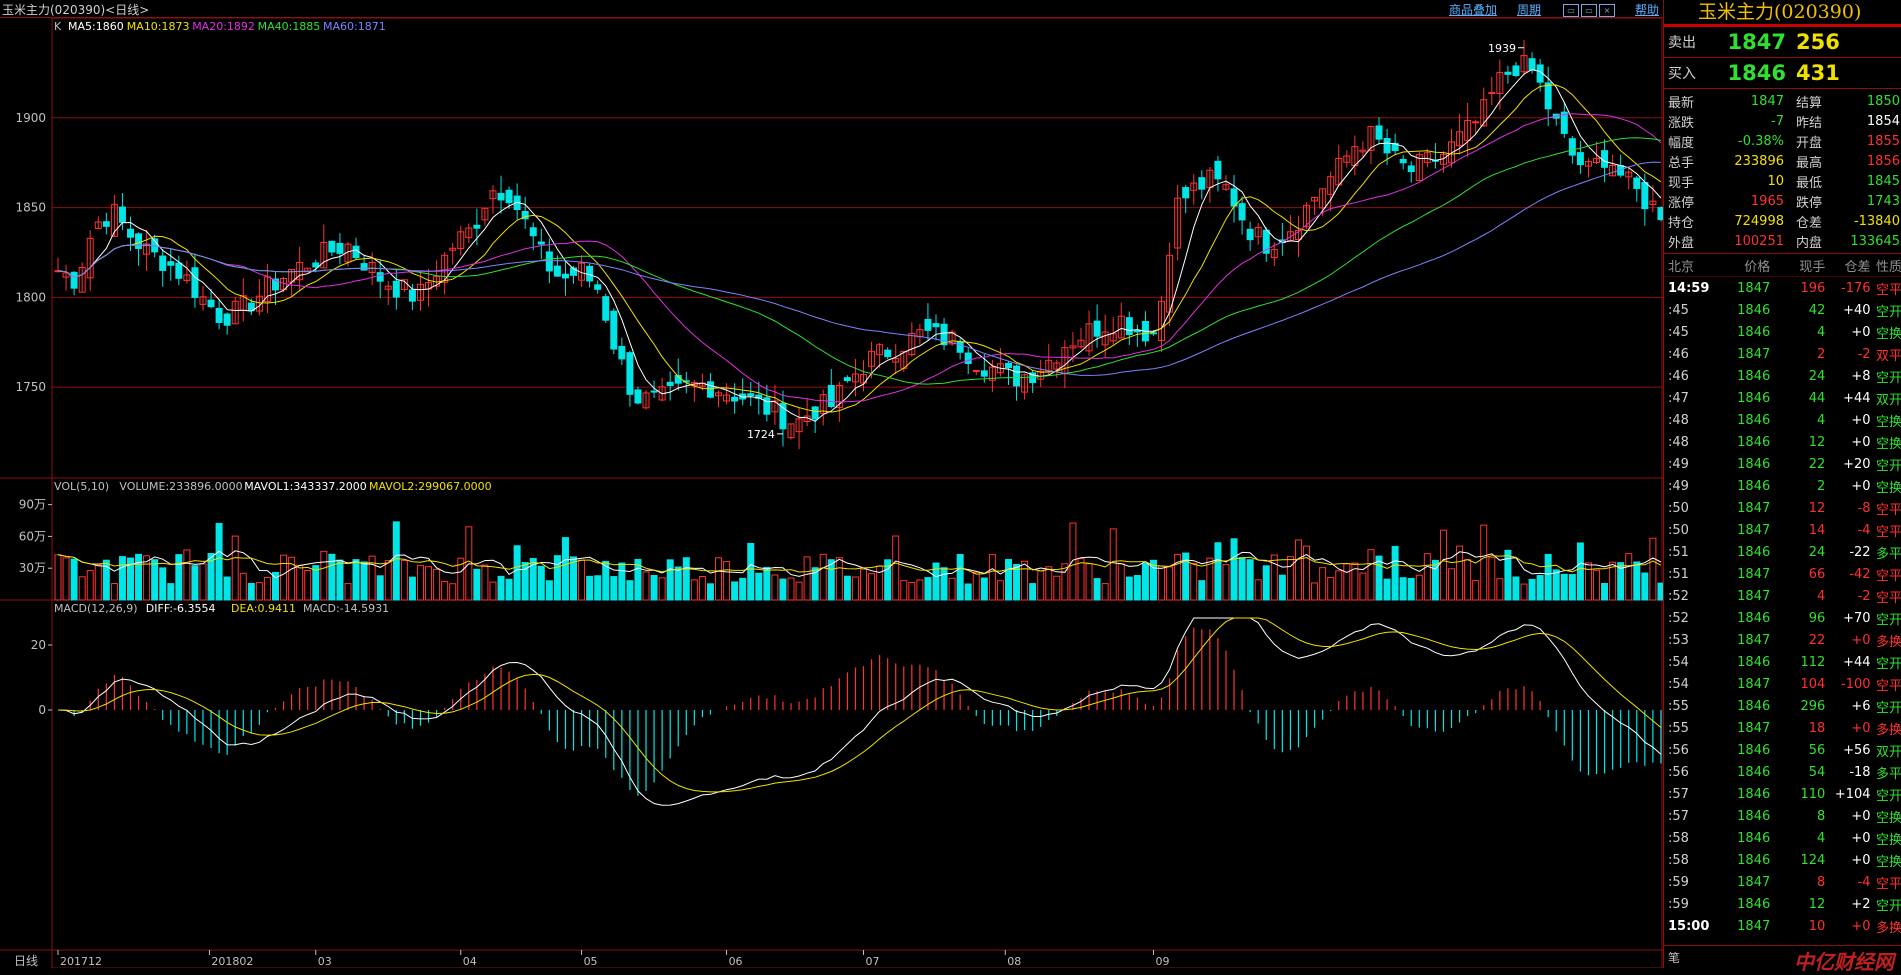  I want to click on tick-row: :53 1847 22 +0 多换, so click(1782, 640).